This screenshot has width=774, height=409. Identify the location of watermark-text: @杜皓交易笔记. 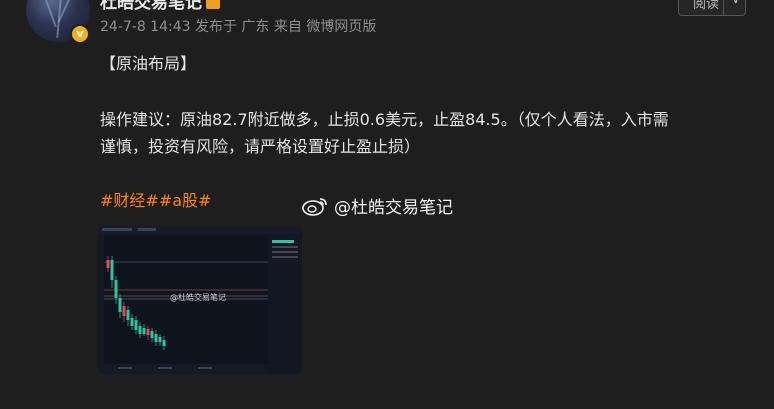
(393, 208).